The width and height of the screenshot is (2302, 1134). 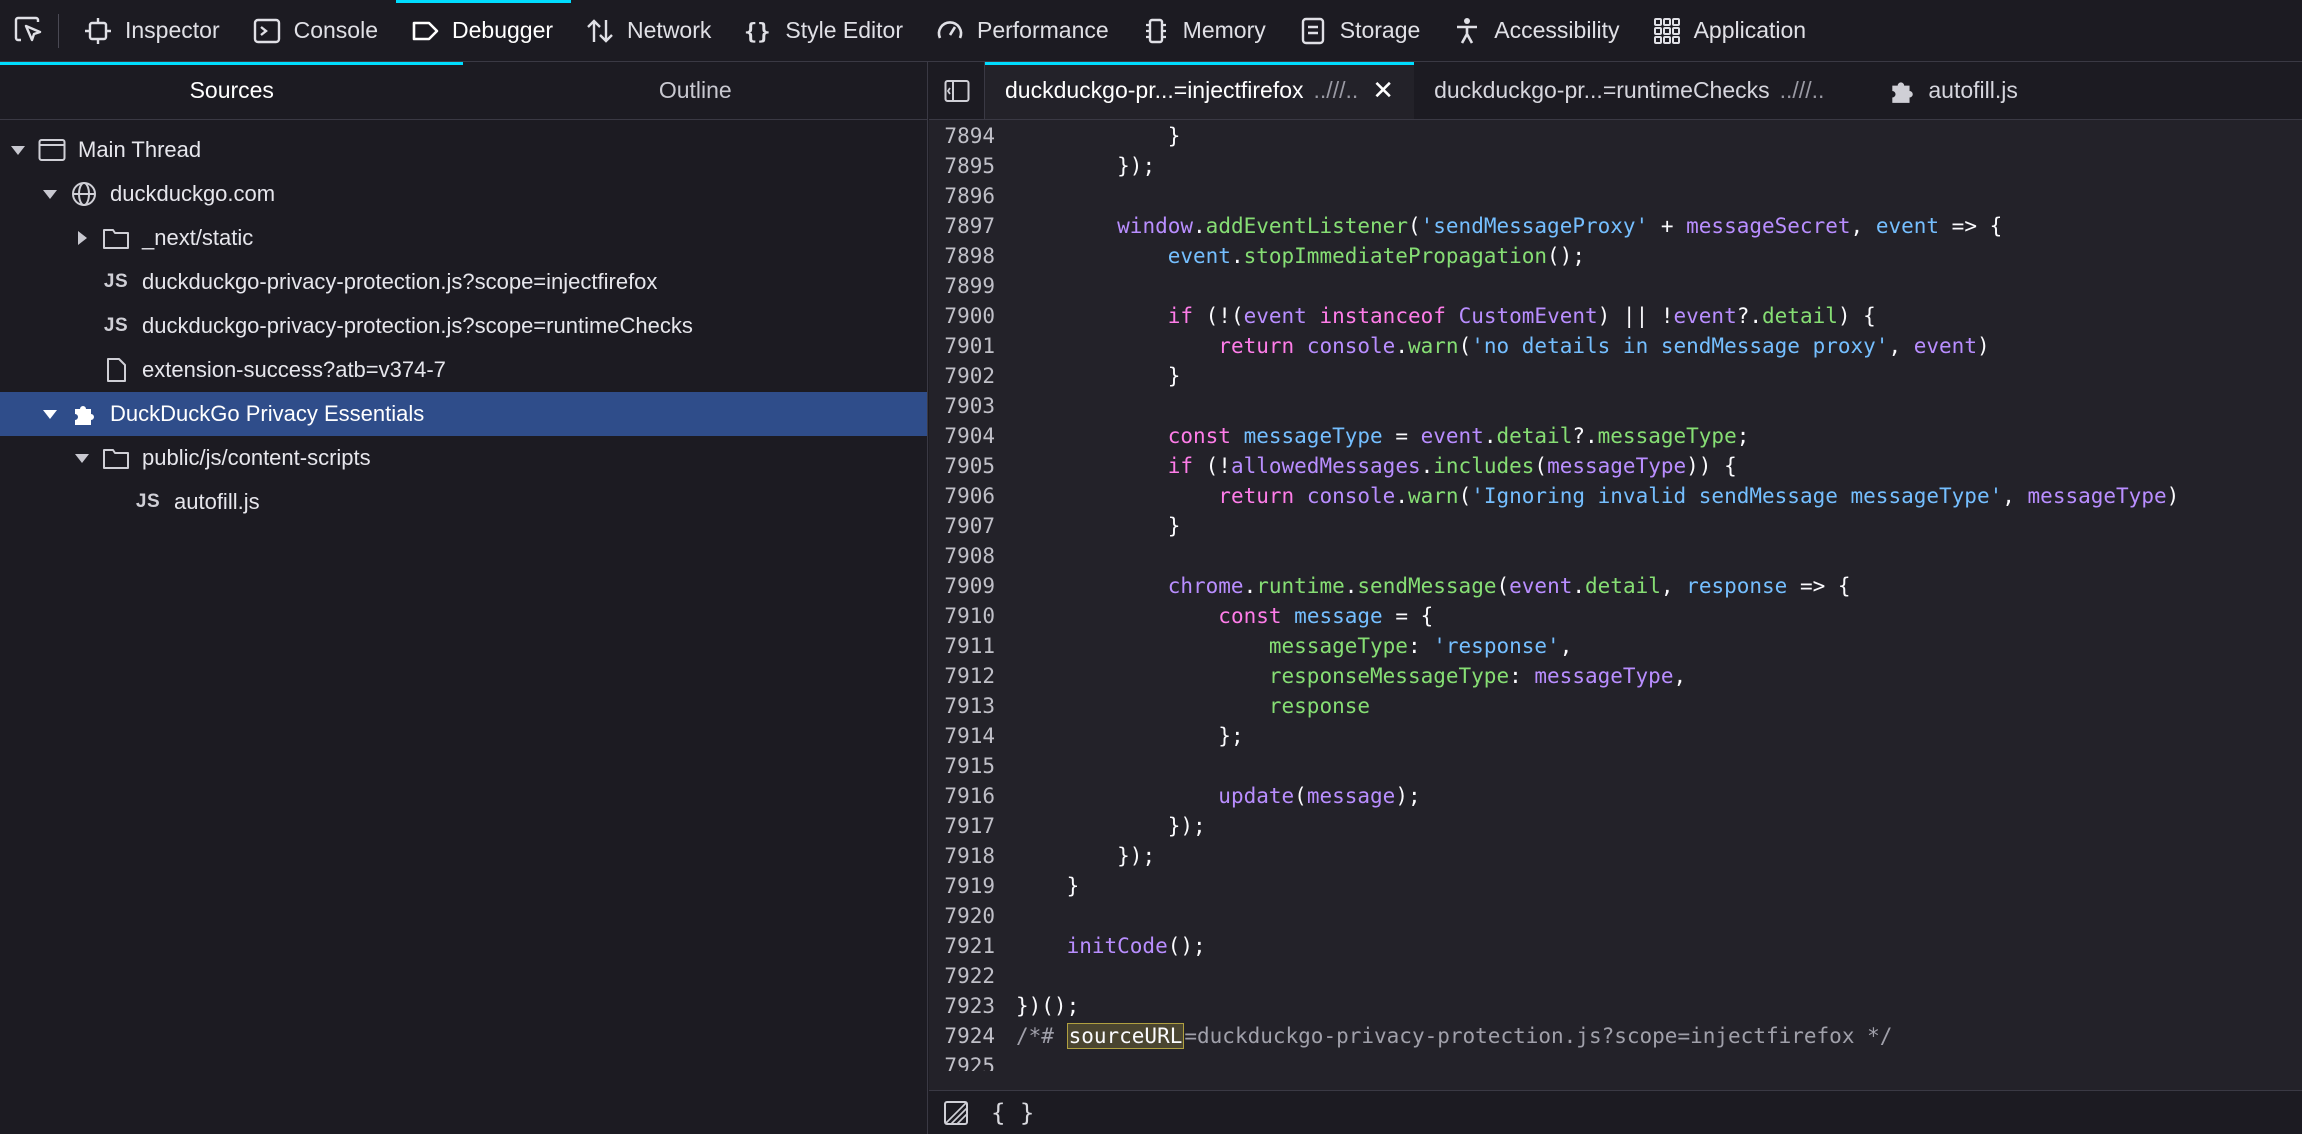 What do you see at coordinates (1615, 286) in the screenshot?
I see `code-line: 7899` at bounding box center [1615, 286].